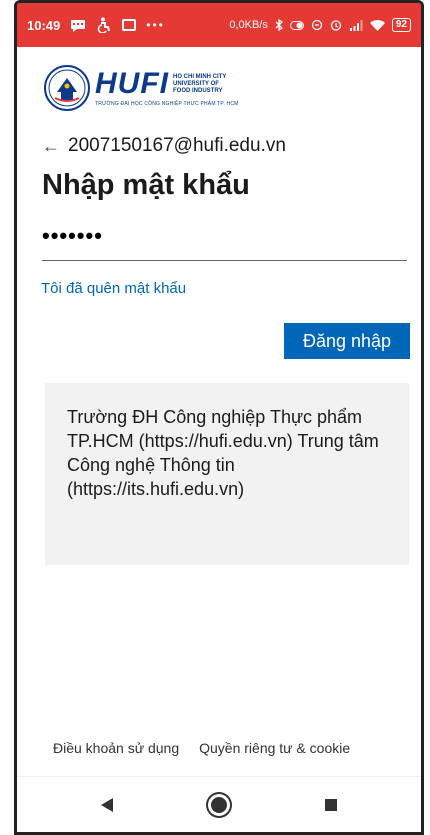 The image size is (430, 835). Describe the element at coordinates (104, 25) in the screenshot. I see `accessibility-icon` at that location.